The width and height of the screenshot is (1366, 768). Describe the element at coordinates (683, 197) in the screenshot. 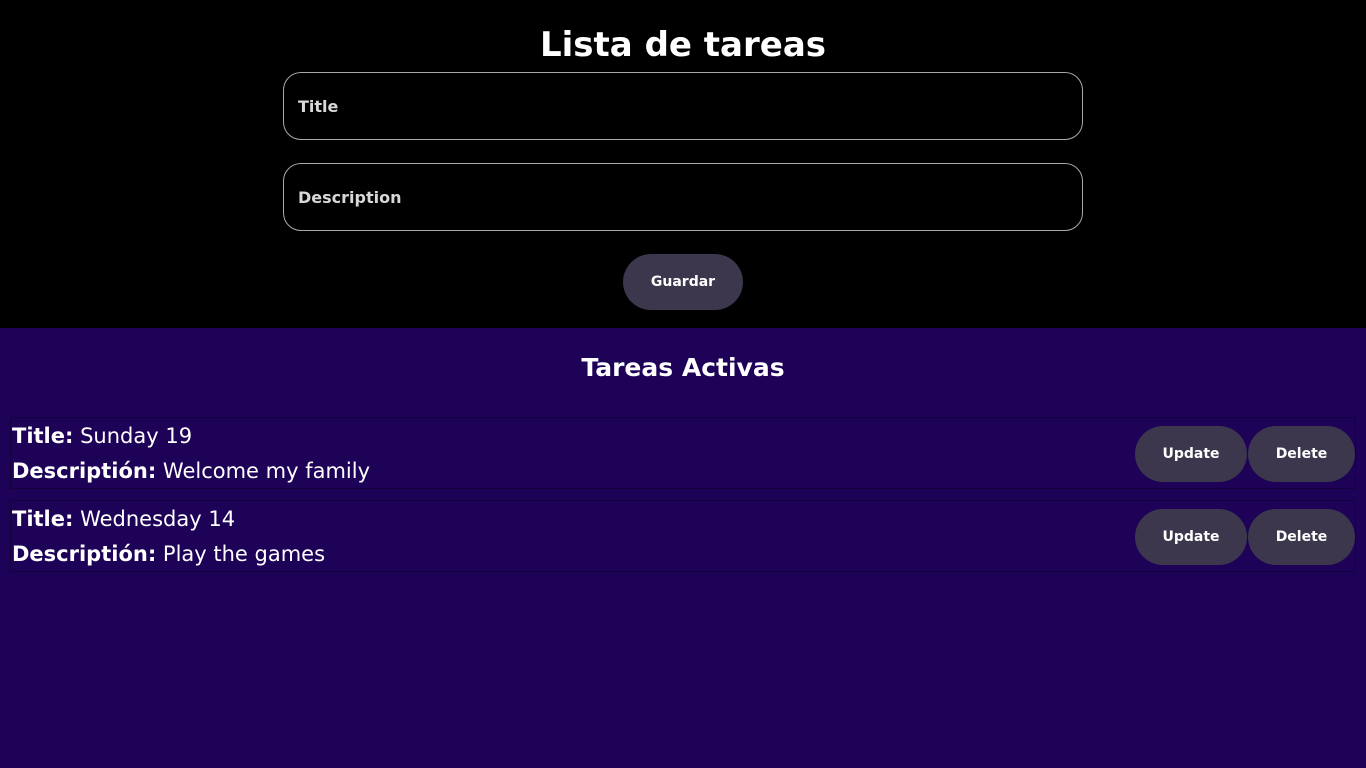

I see `description-input` at that location.